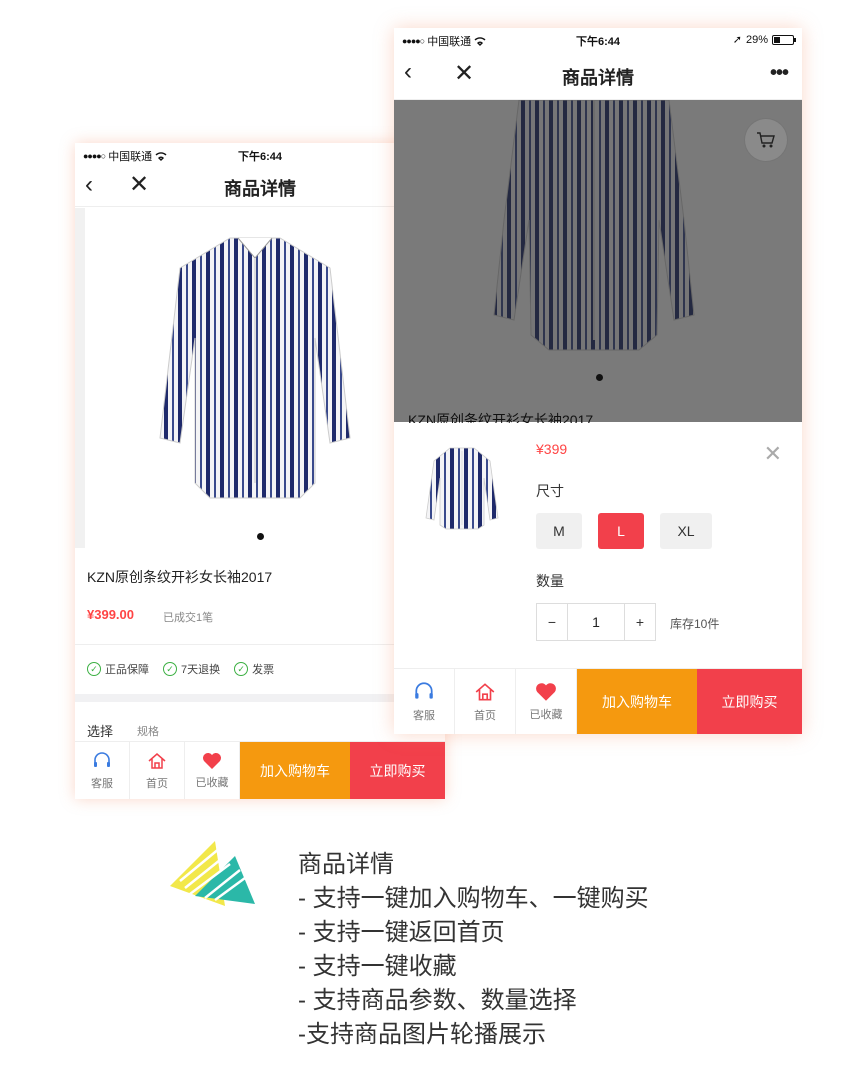  What do you see at coordinates (737, 40) in the screenshot?
I see `location-icon: ➚` at bounding box center [737, 40].